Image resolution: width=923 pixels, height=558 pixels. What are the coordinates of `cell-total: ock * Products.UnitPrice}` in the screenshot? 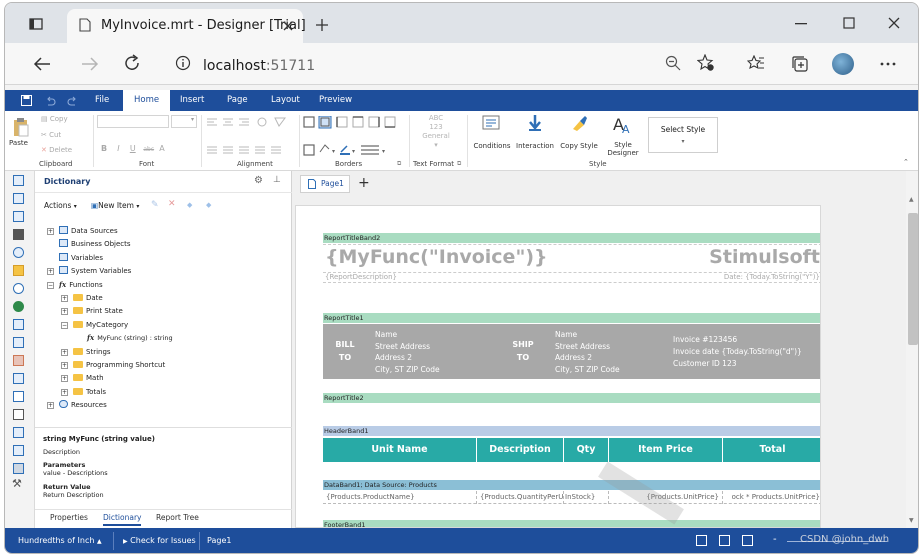 It's located at (771, 497).